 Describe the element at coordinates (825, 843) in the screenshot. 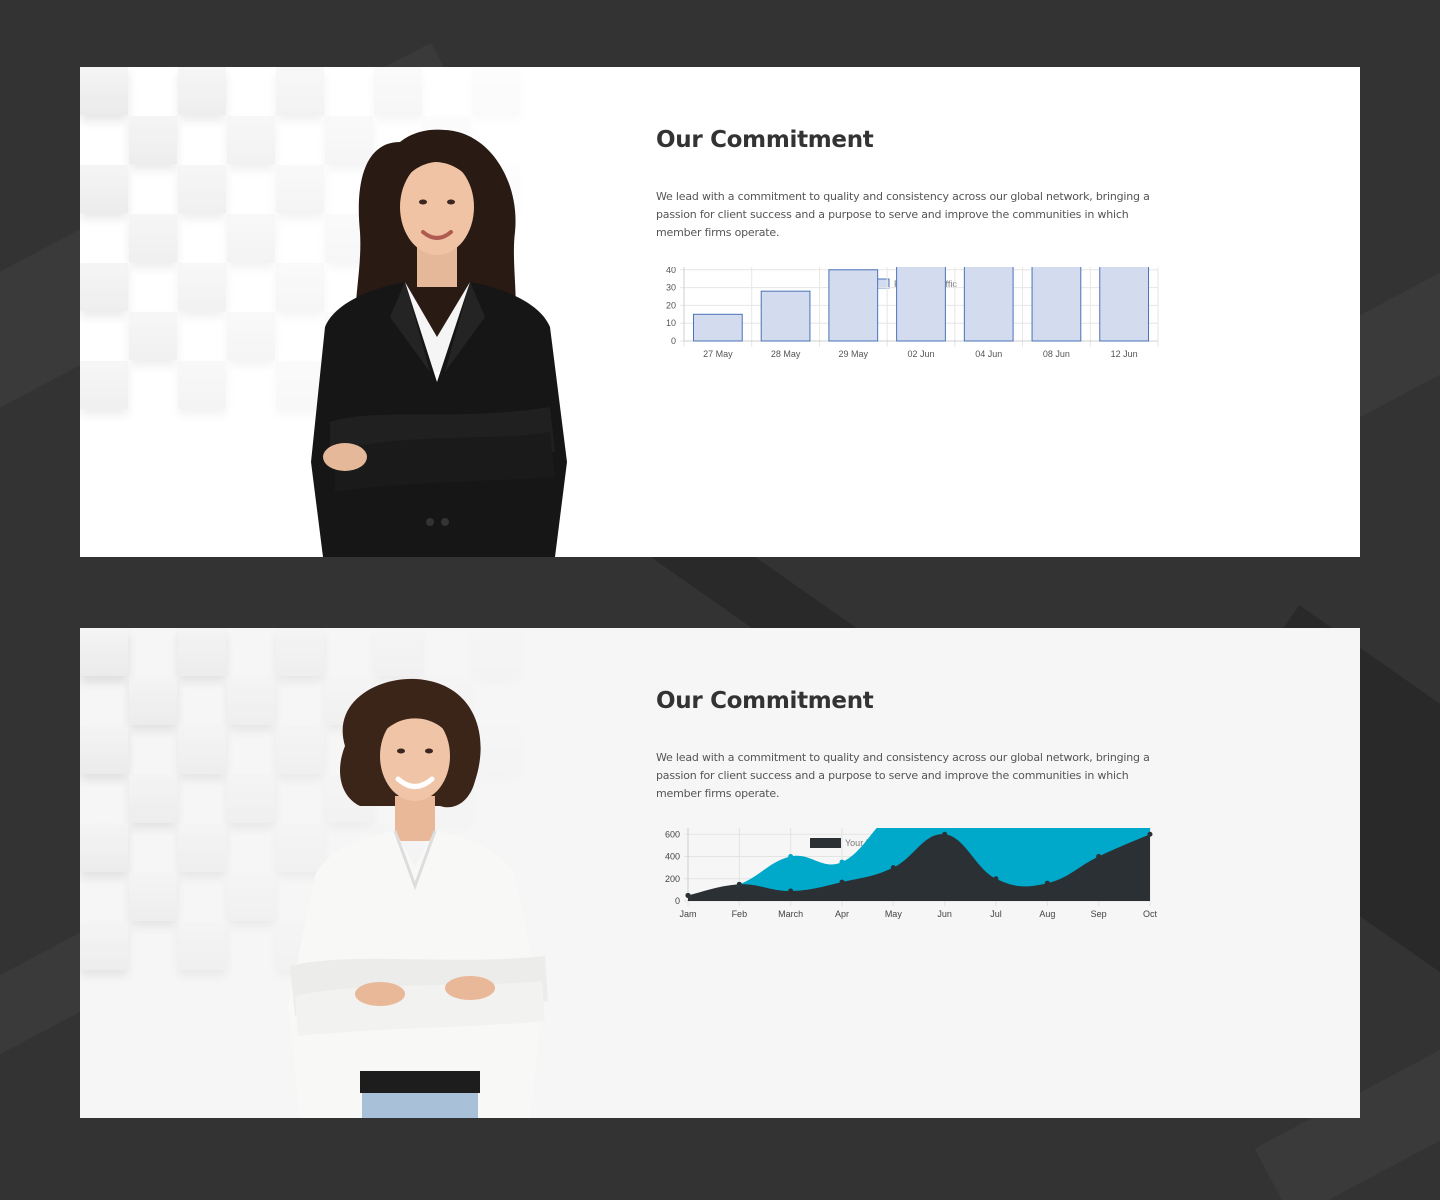

I see `legend-swatch` at that location.